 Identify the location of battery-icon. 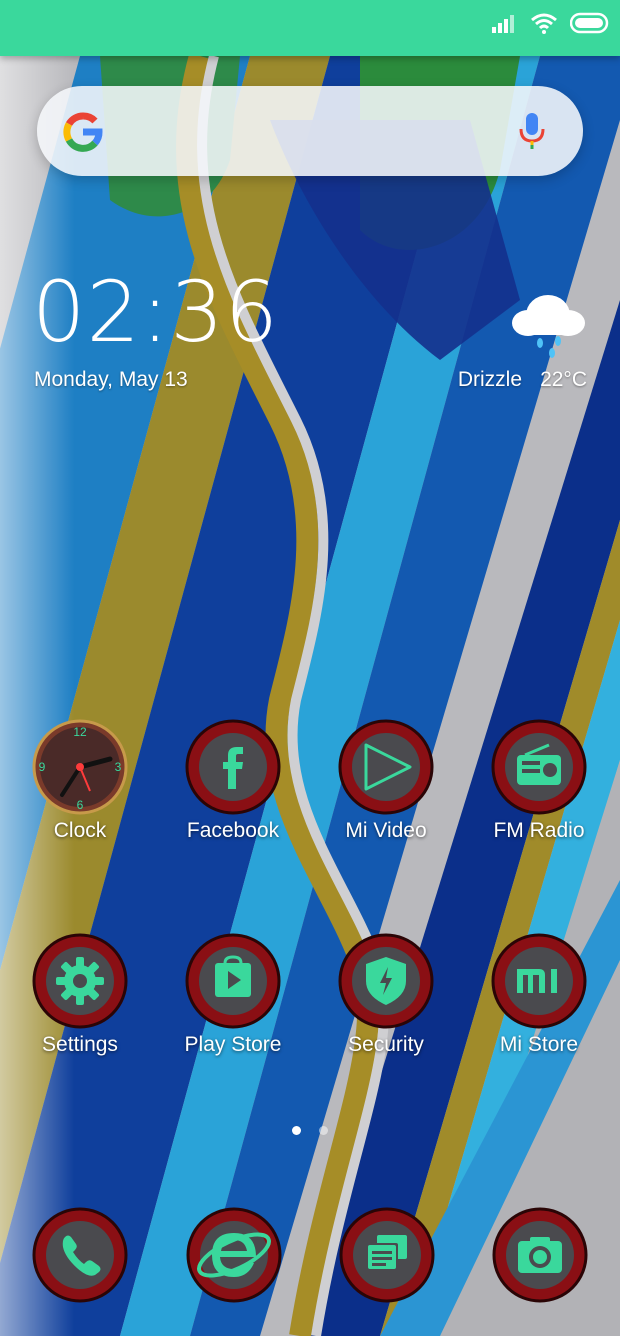
(589, 23).